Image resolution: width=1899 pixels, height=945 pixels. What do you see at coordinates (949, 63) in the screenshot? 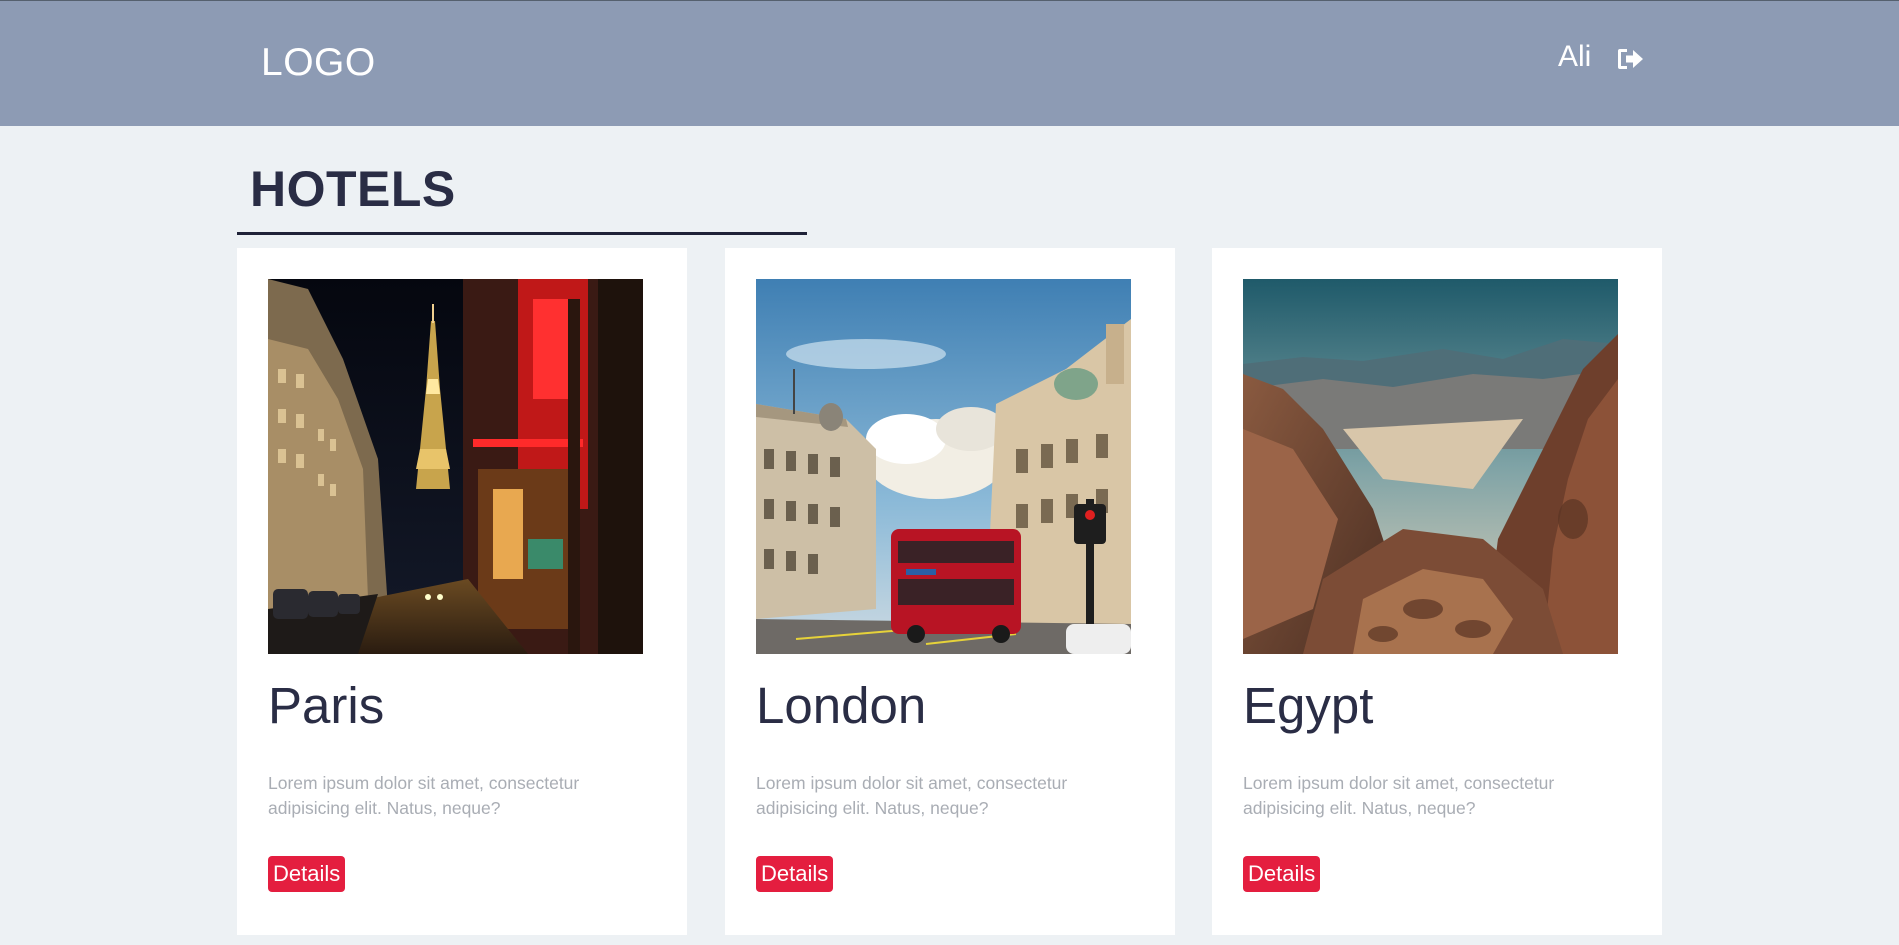
I see `top-navbar: LOGO Ali` at bounding box center [949, 63].